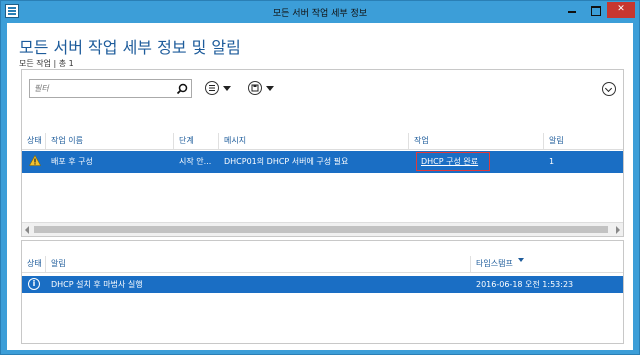  I want to click on list-icon, so click(212, 88).